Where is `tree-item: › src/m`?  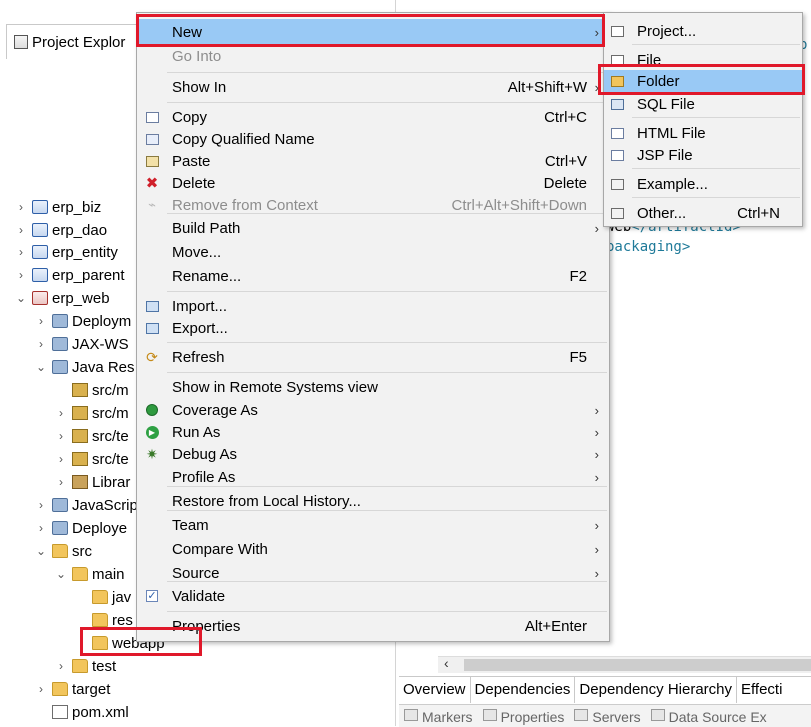 tree-item: › src/m is located at coordinates (91, 413).